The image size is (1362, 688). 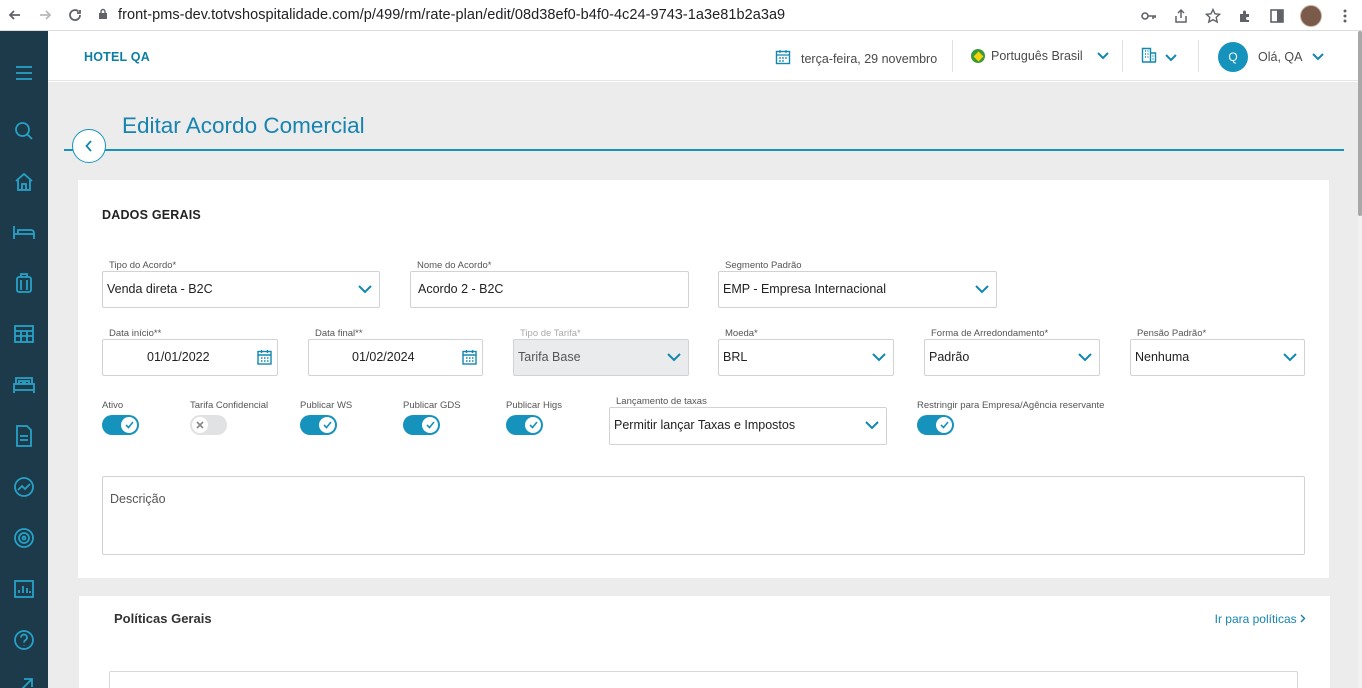 What do you see at coordinates (24, 589) in the screenshot?
I see `report-chart-icon` at bounding box center [24, 589].